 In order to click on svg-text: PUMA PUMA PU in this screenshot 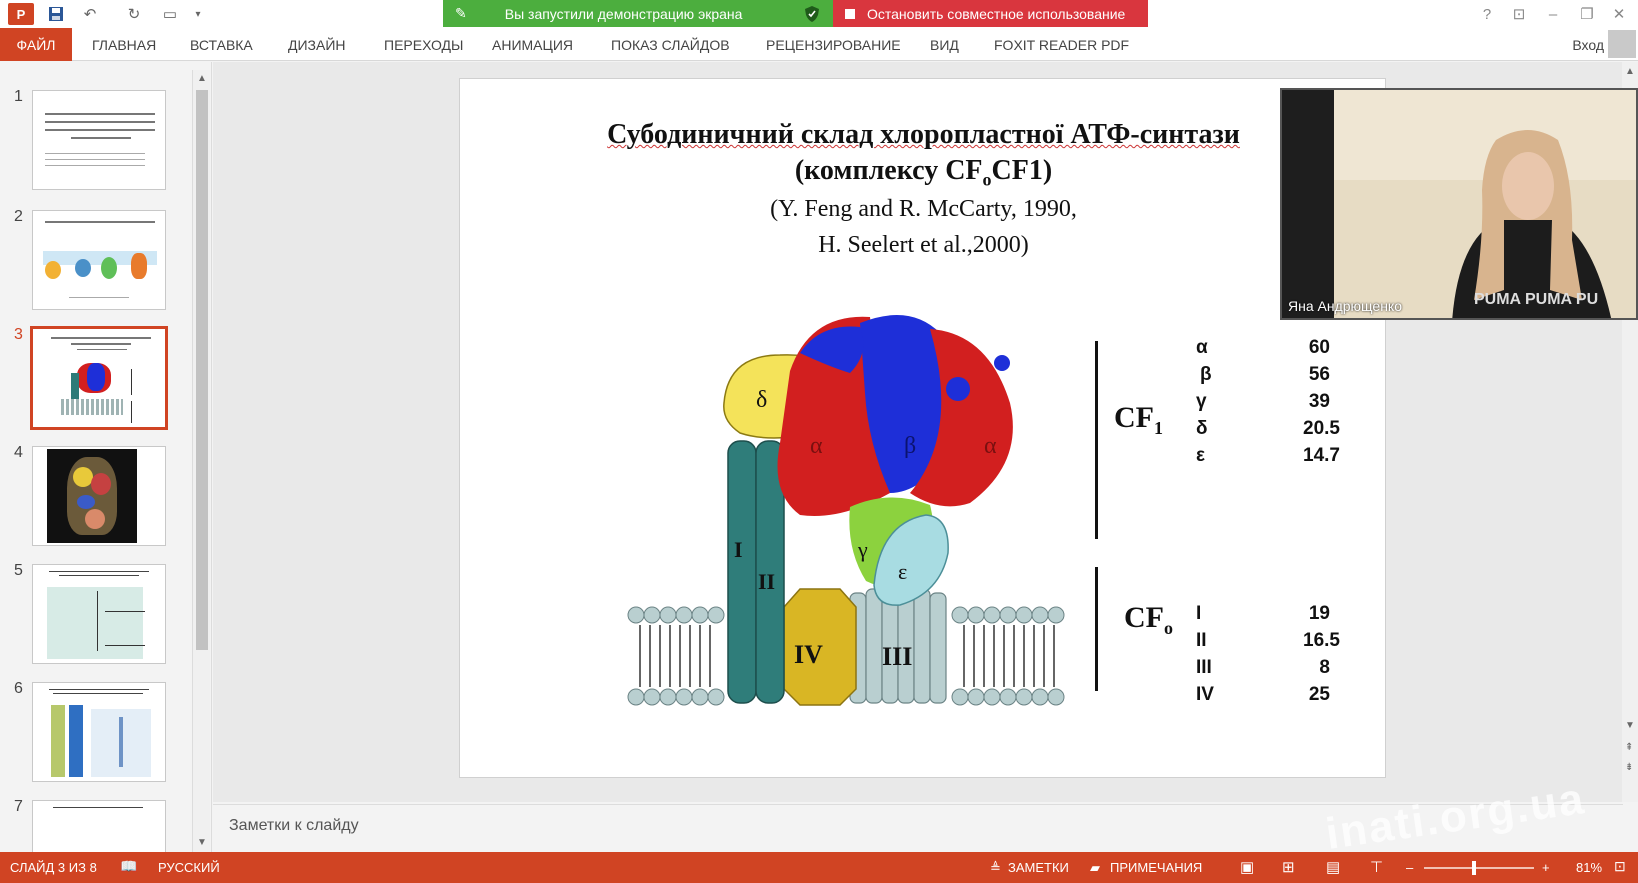, I will do `click(1536, 299)`.